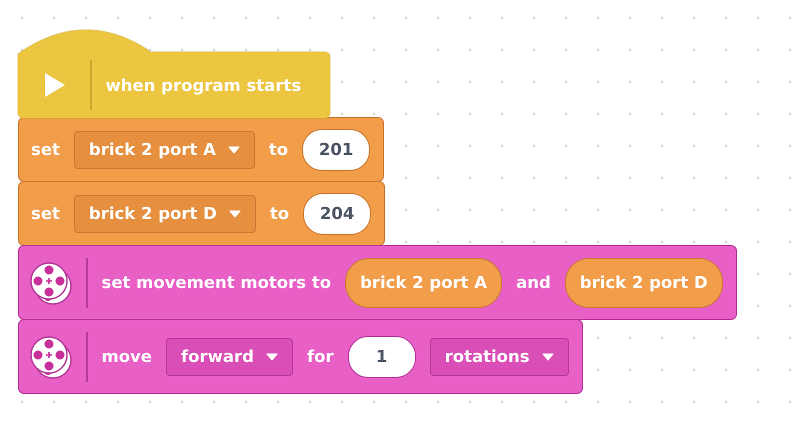 The image size is (798, 430). What do you see at coordinates (337, 213) in the screenshot?
I see `number-input: 204` at bounding box center [337, 213].